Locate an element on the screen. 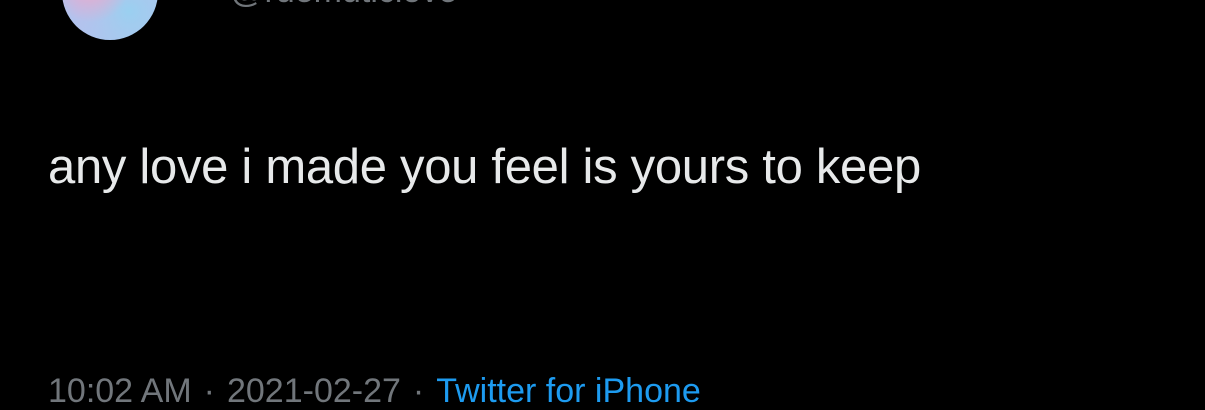  user-handle: @ruemuticlove is located at coordinates (343, 4).